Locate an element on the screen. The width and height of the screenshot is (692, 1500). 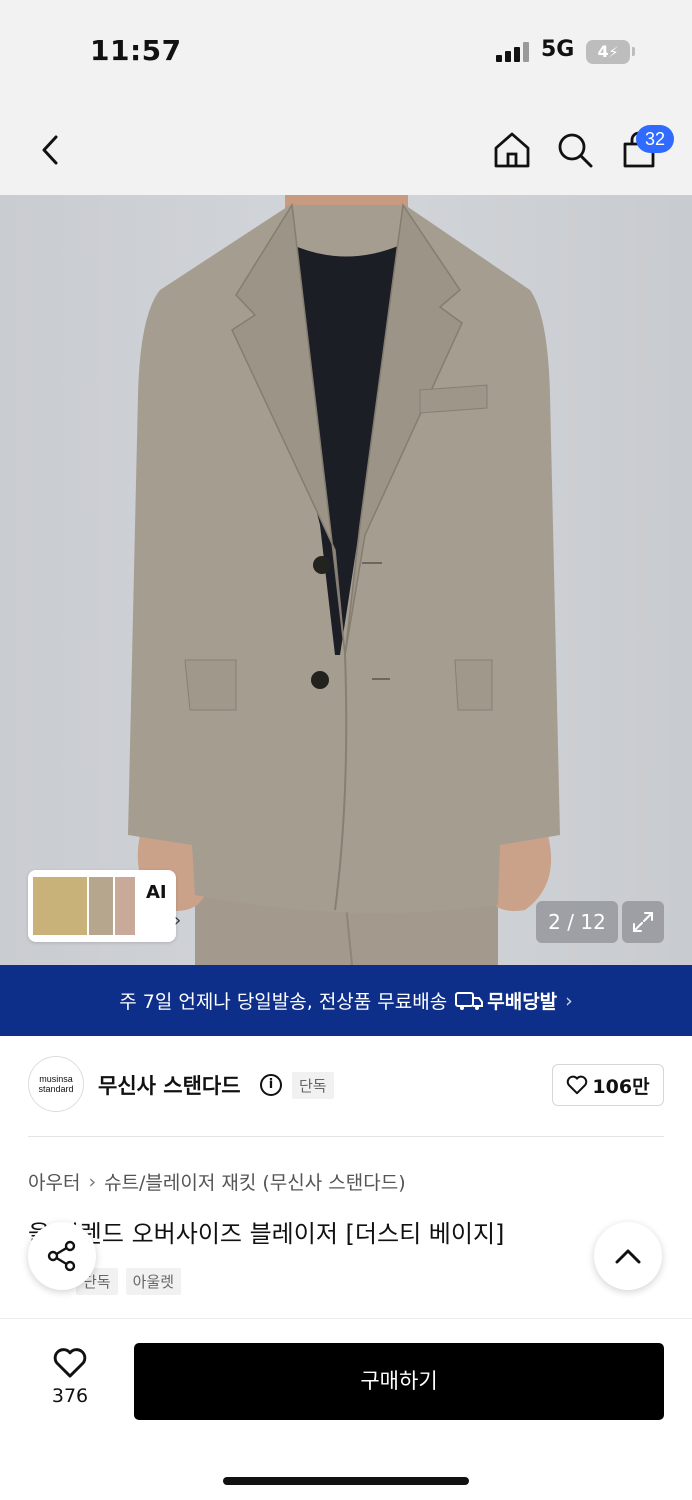
search-button is located at coordinates (575, 150).